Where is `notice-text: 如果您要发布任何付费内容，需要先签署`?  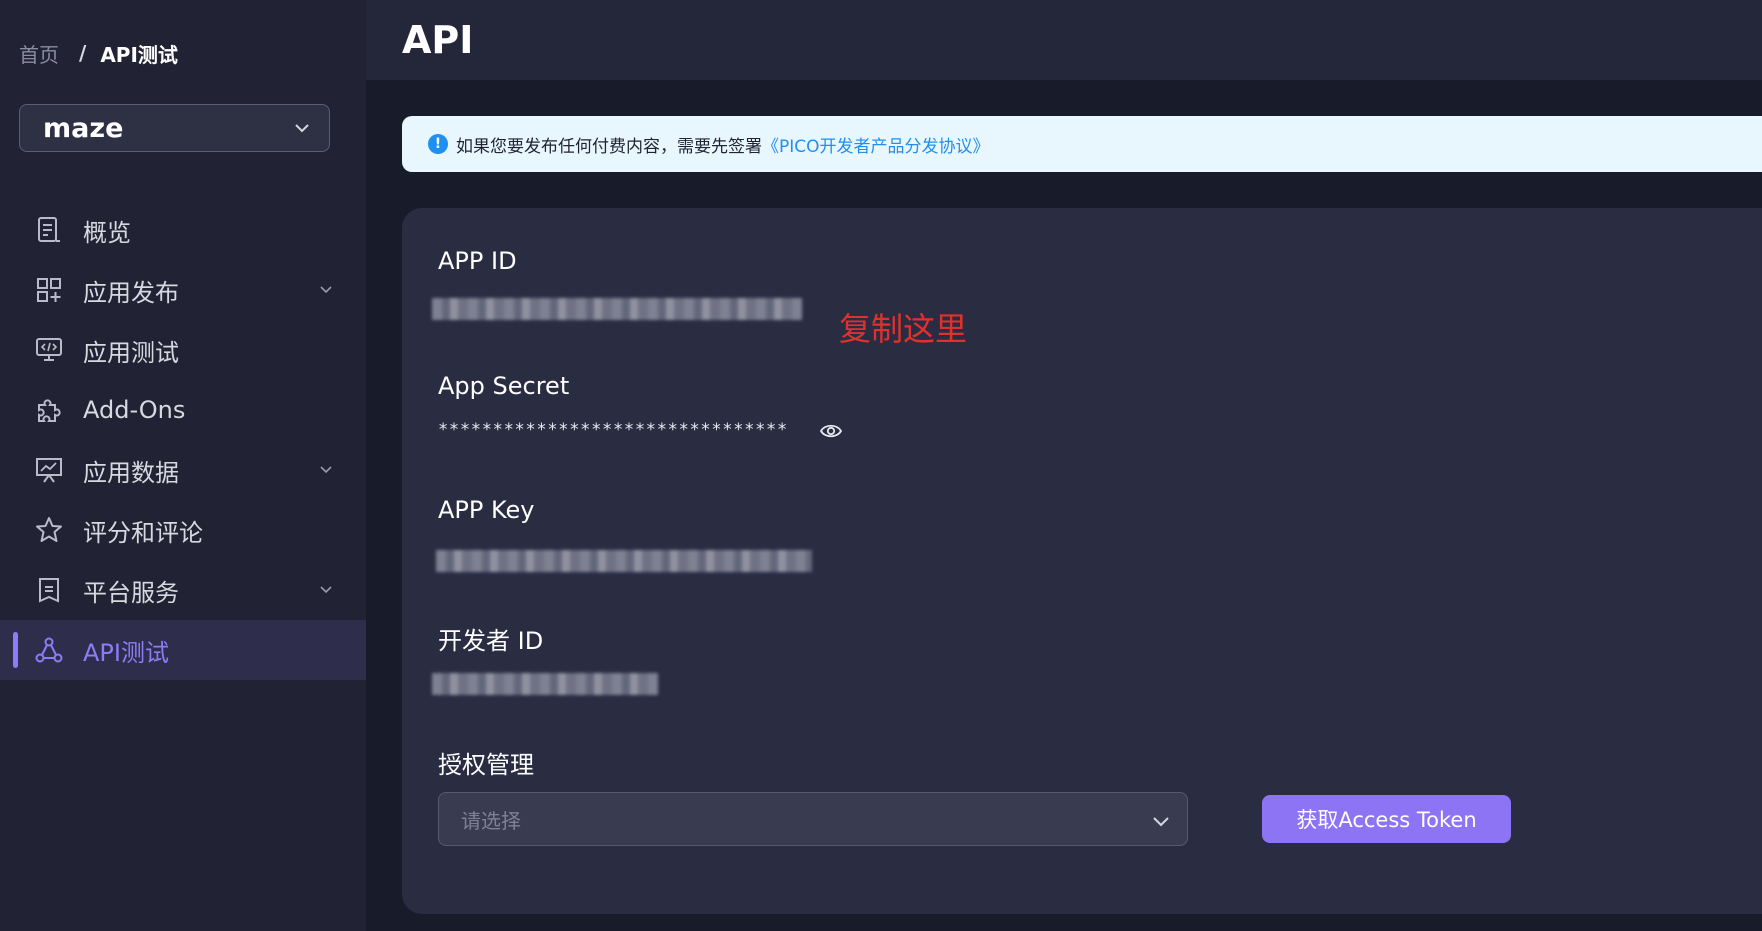
notice-text: 如果您要发布任何付费内容，需要先签署 is located at coordinates (609, 146).